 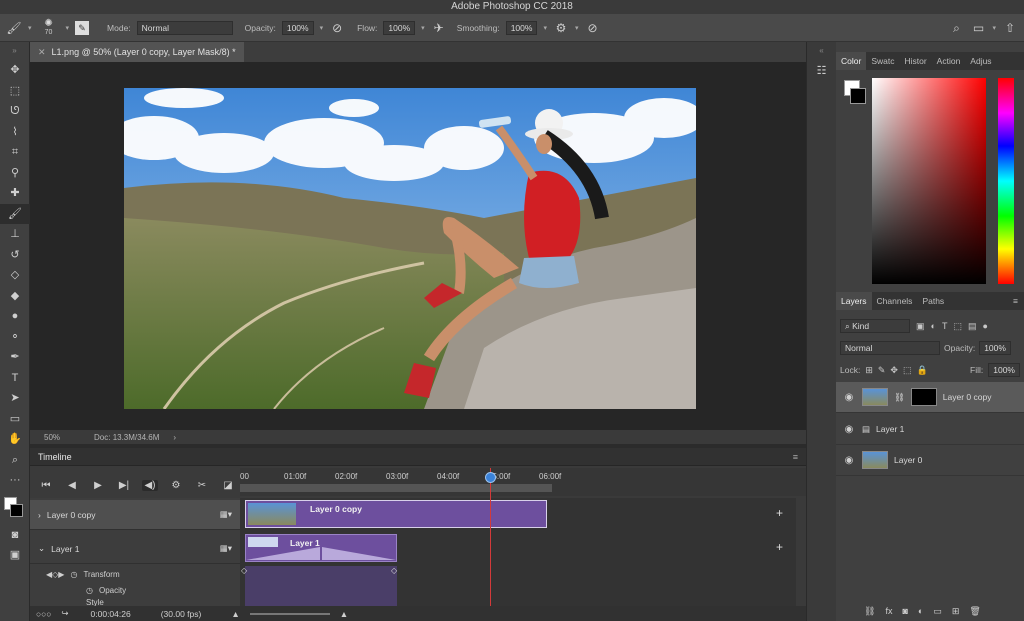 What do you see at coordinates (174, 437) in the screenshot?
I see `status-menu-icon: ›` at bounding box center [174, 437].